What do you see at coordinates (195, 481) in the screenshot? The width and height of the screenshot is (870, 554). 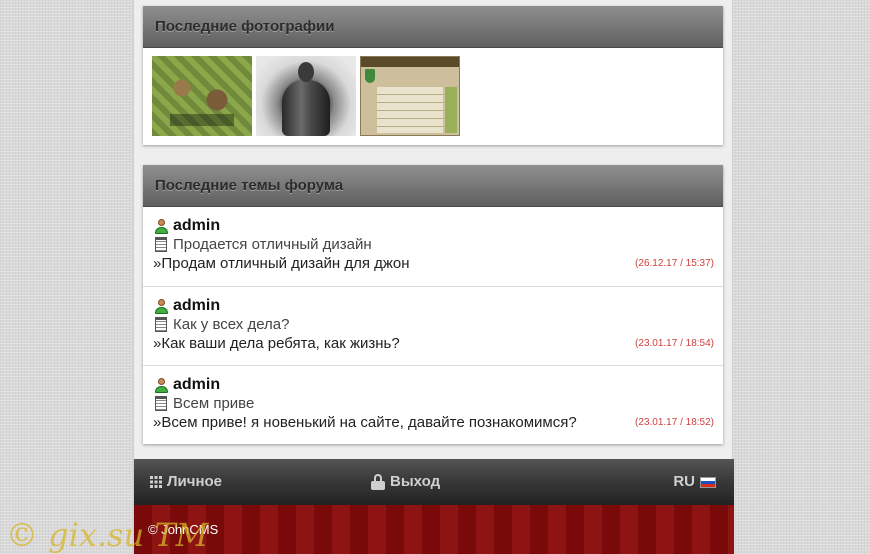 I see `nav-personal-label: Личное` at bounding box center [195, 481].